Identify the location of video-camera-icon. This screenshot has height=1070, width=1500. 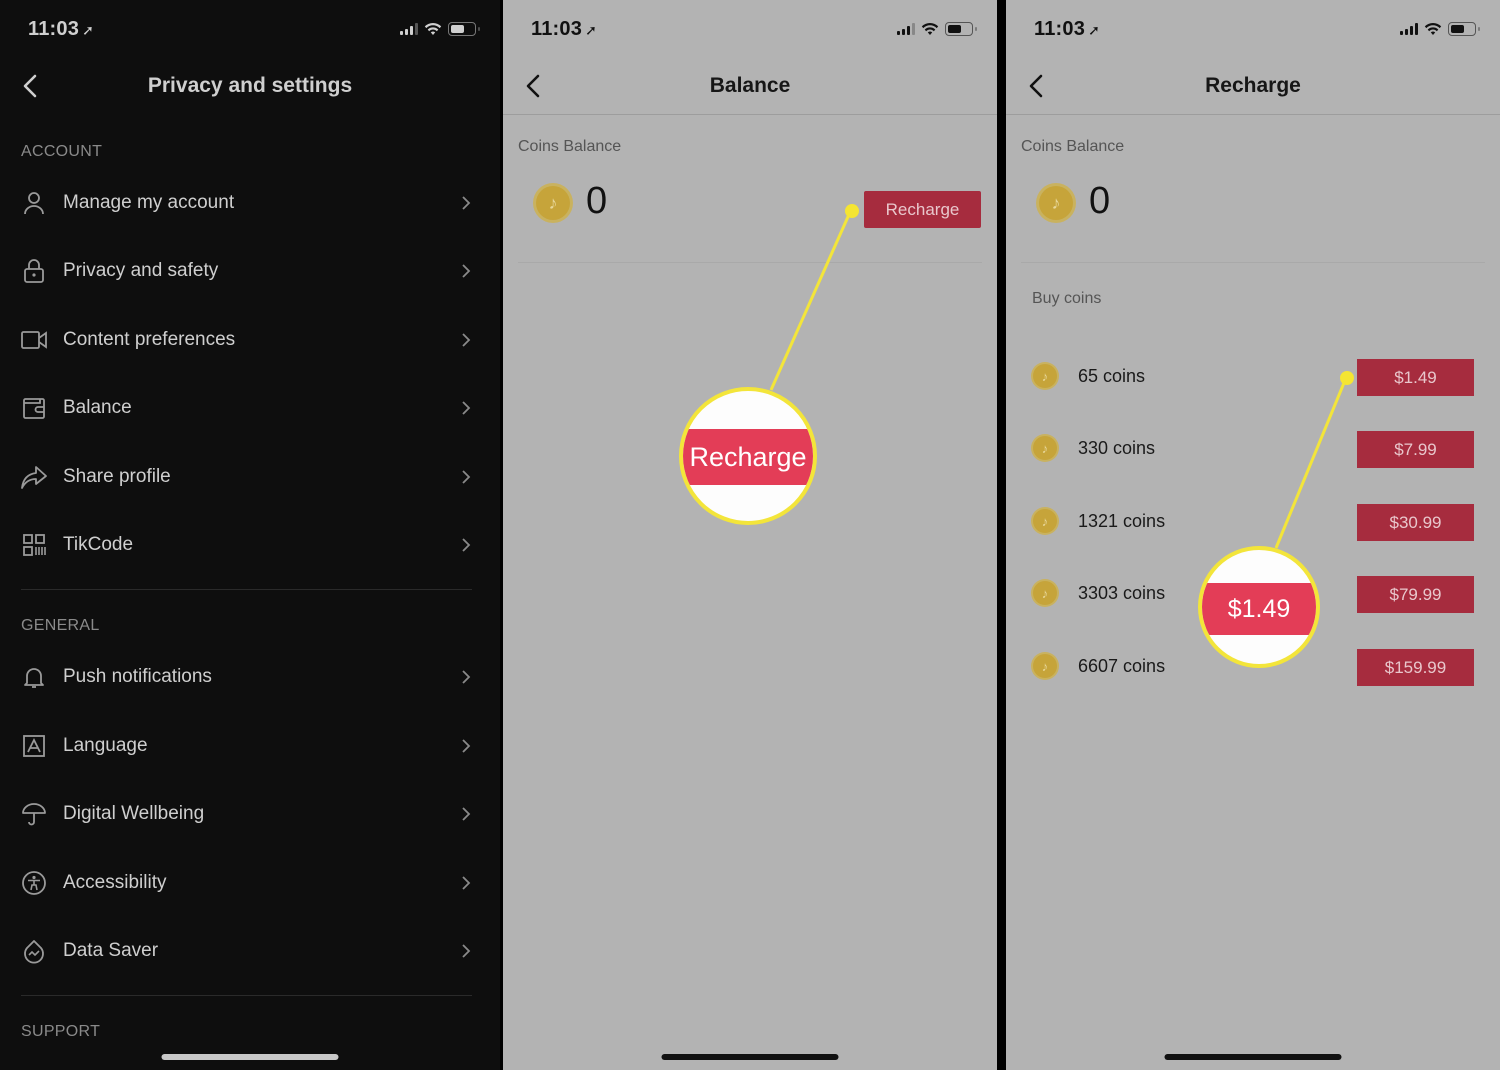
(34, 340).